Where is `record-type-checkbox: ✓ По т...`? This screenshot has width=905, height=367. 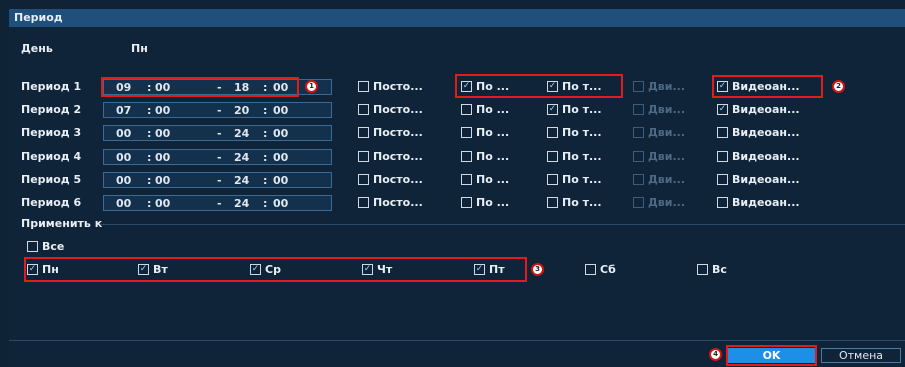
record-type-checkbox: ✓ По т... is located at coordinates (574, 109).